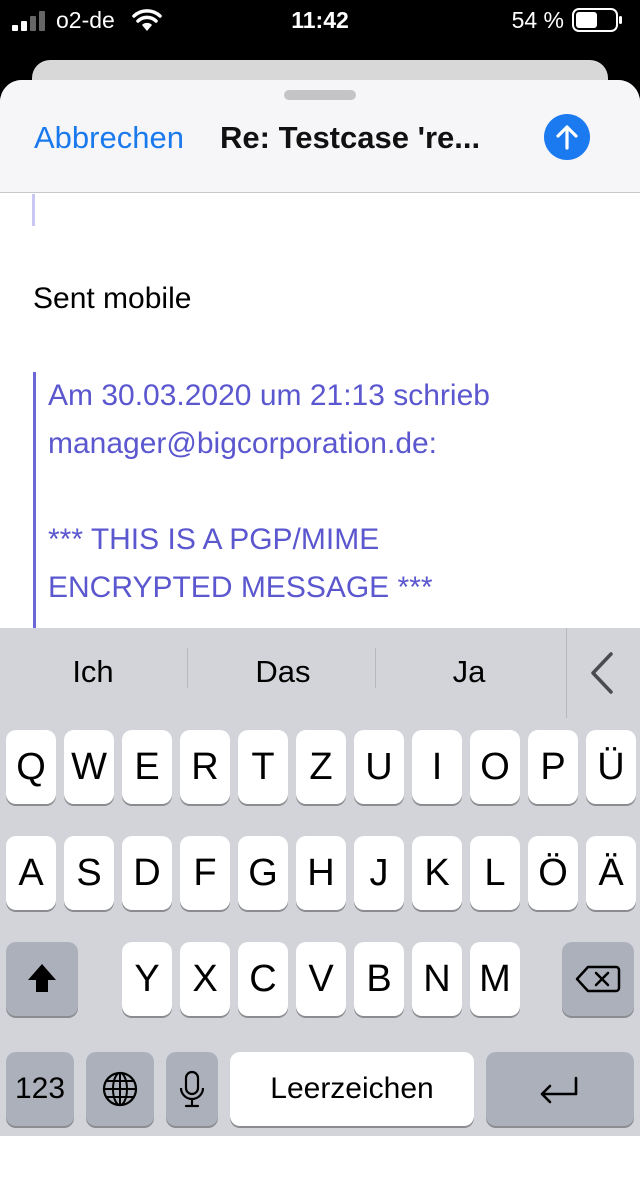  What do you see at coordinates (31, 767) in the screenshot?
I see `key-q: Q` at bounding box center [31, 767].